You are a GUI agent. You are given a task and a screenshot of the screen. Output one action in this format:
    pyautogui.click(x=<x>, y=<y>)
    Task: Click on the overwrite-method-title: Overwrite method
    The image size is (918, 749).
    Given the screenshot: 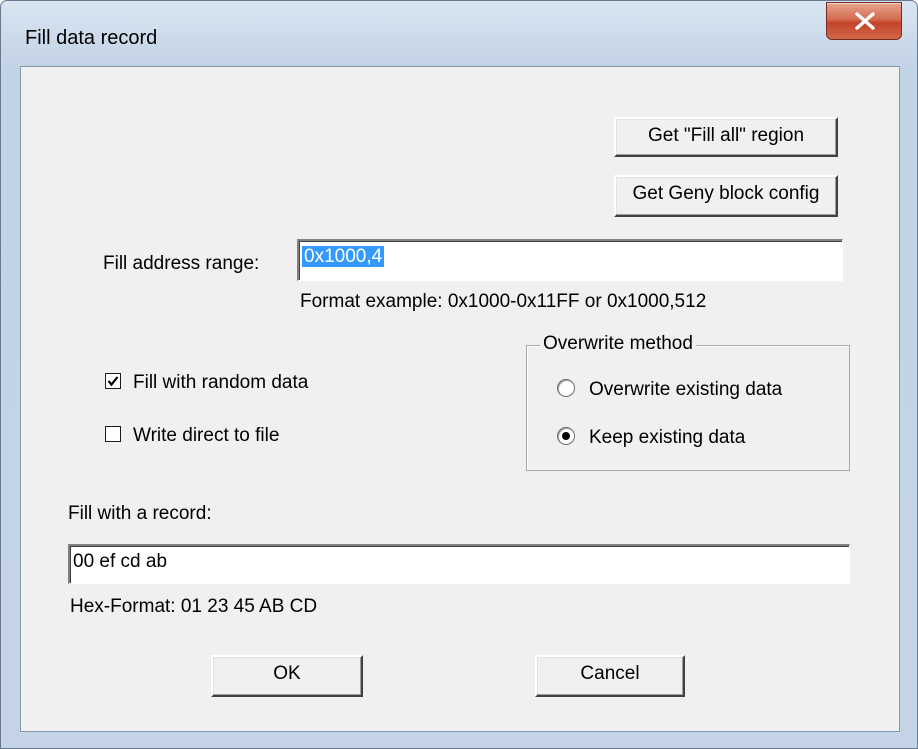 What is the action you would take?
    pyautogui.click(x=618, y=344)
    